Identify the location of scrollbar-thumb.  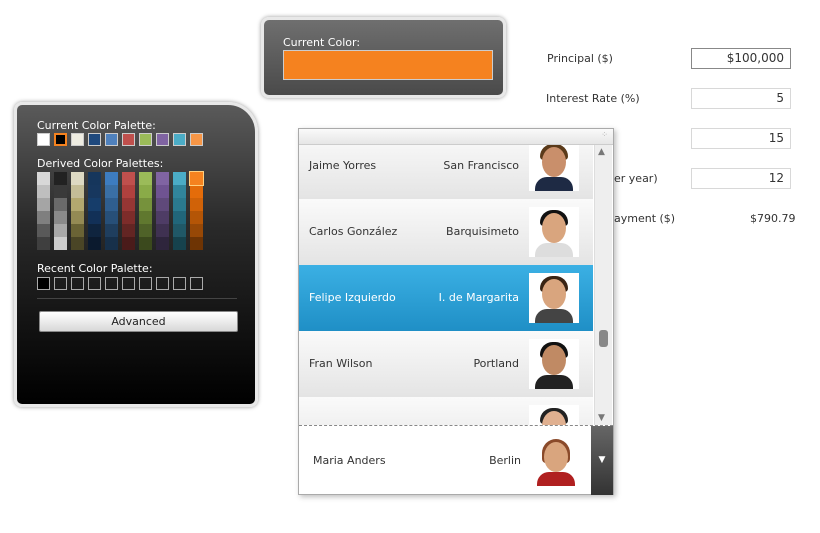
(603, 338).